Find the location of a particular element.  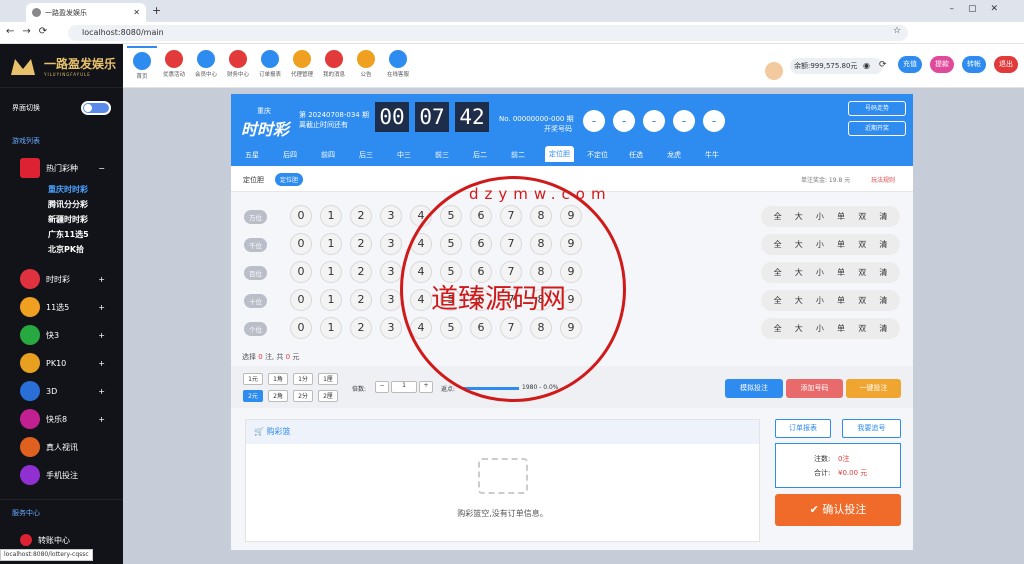

nav-arrows-icon: ←→⟳ is located at coordinates (30, 31).